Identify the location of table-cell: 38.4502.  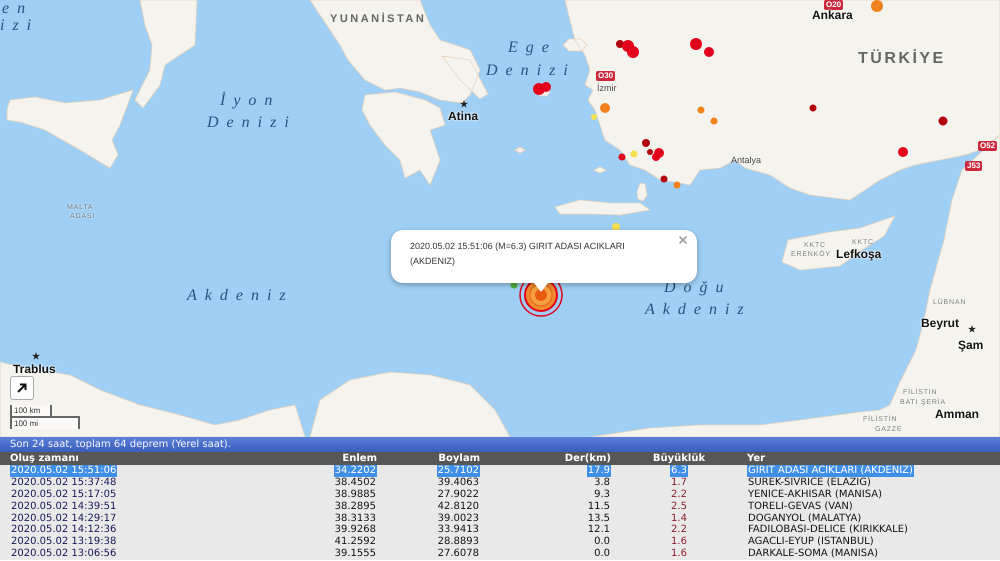
(355, 482).